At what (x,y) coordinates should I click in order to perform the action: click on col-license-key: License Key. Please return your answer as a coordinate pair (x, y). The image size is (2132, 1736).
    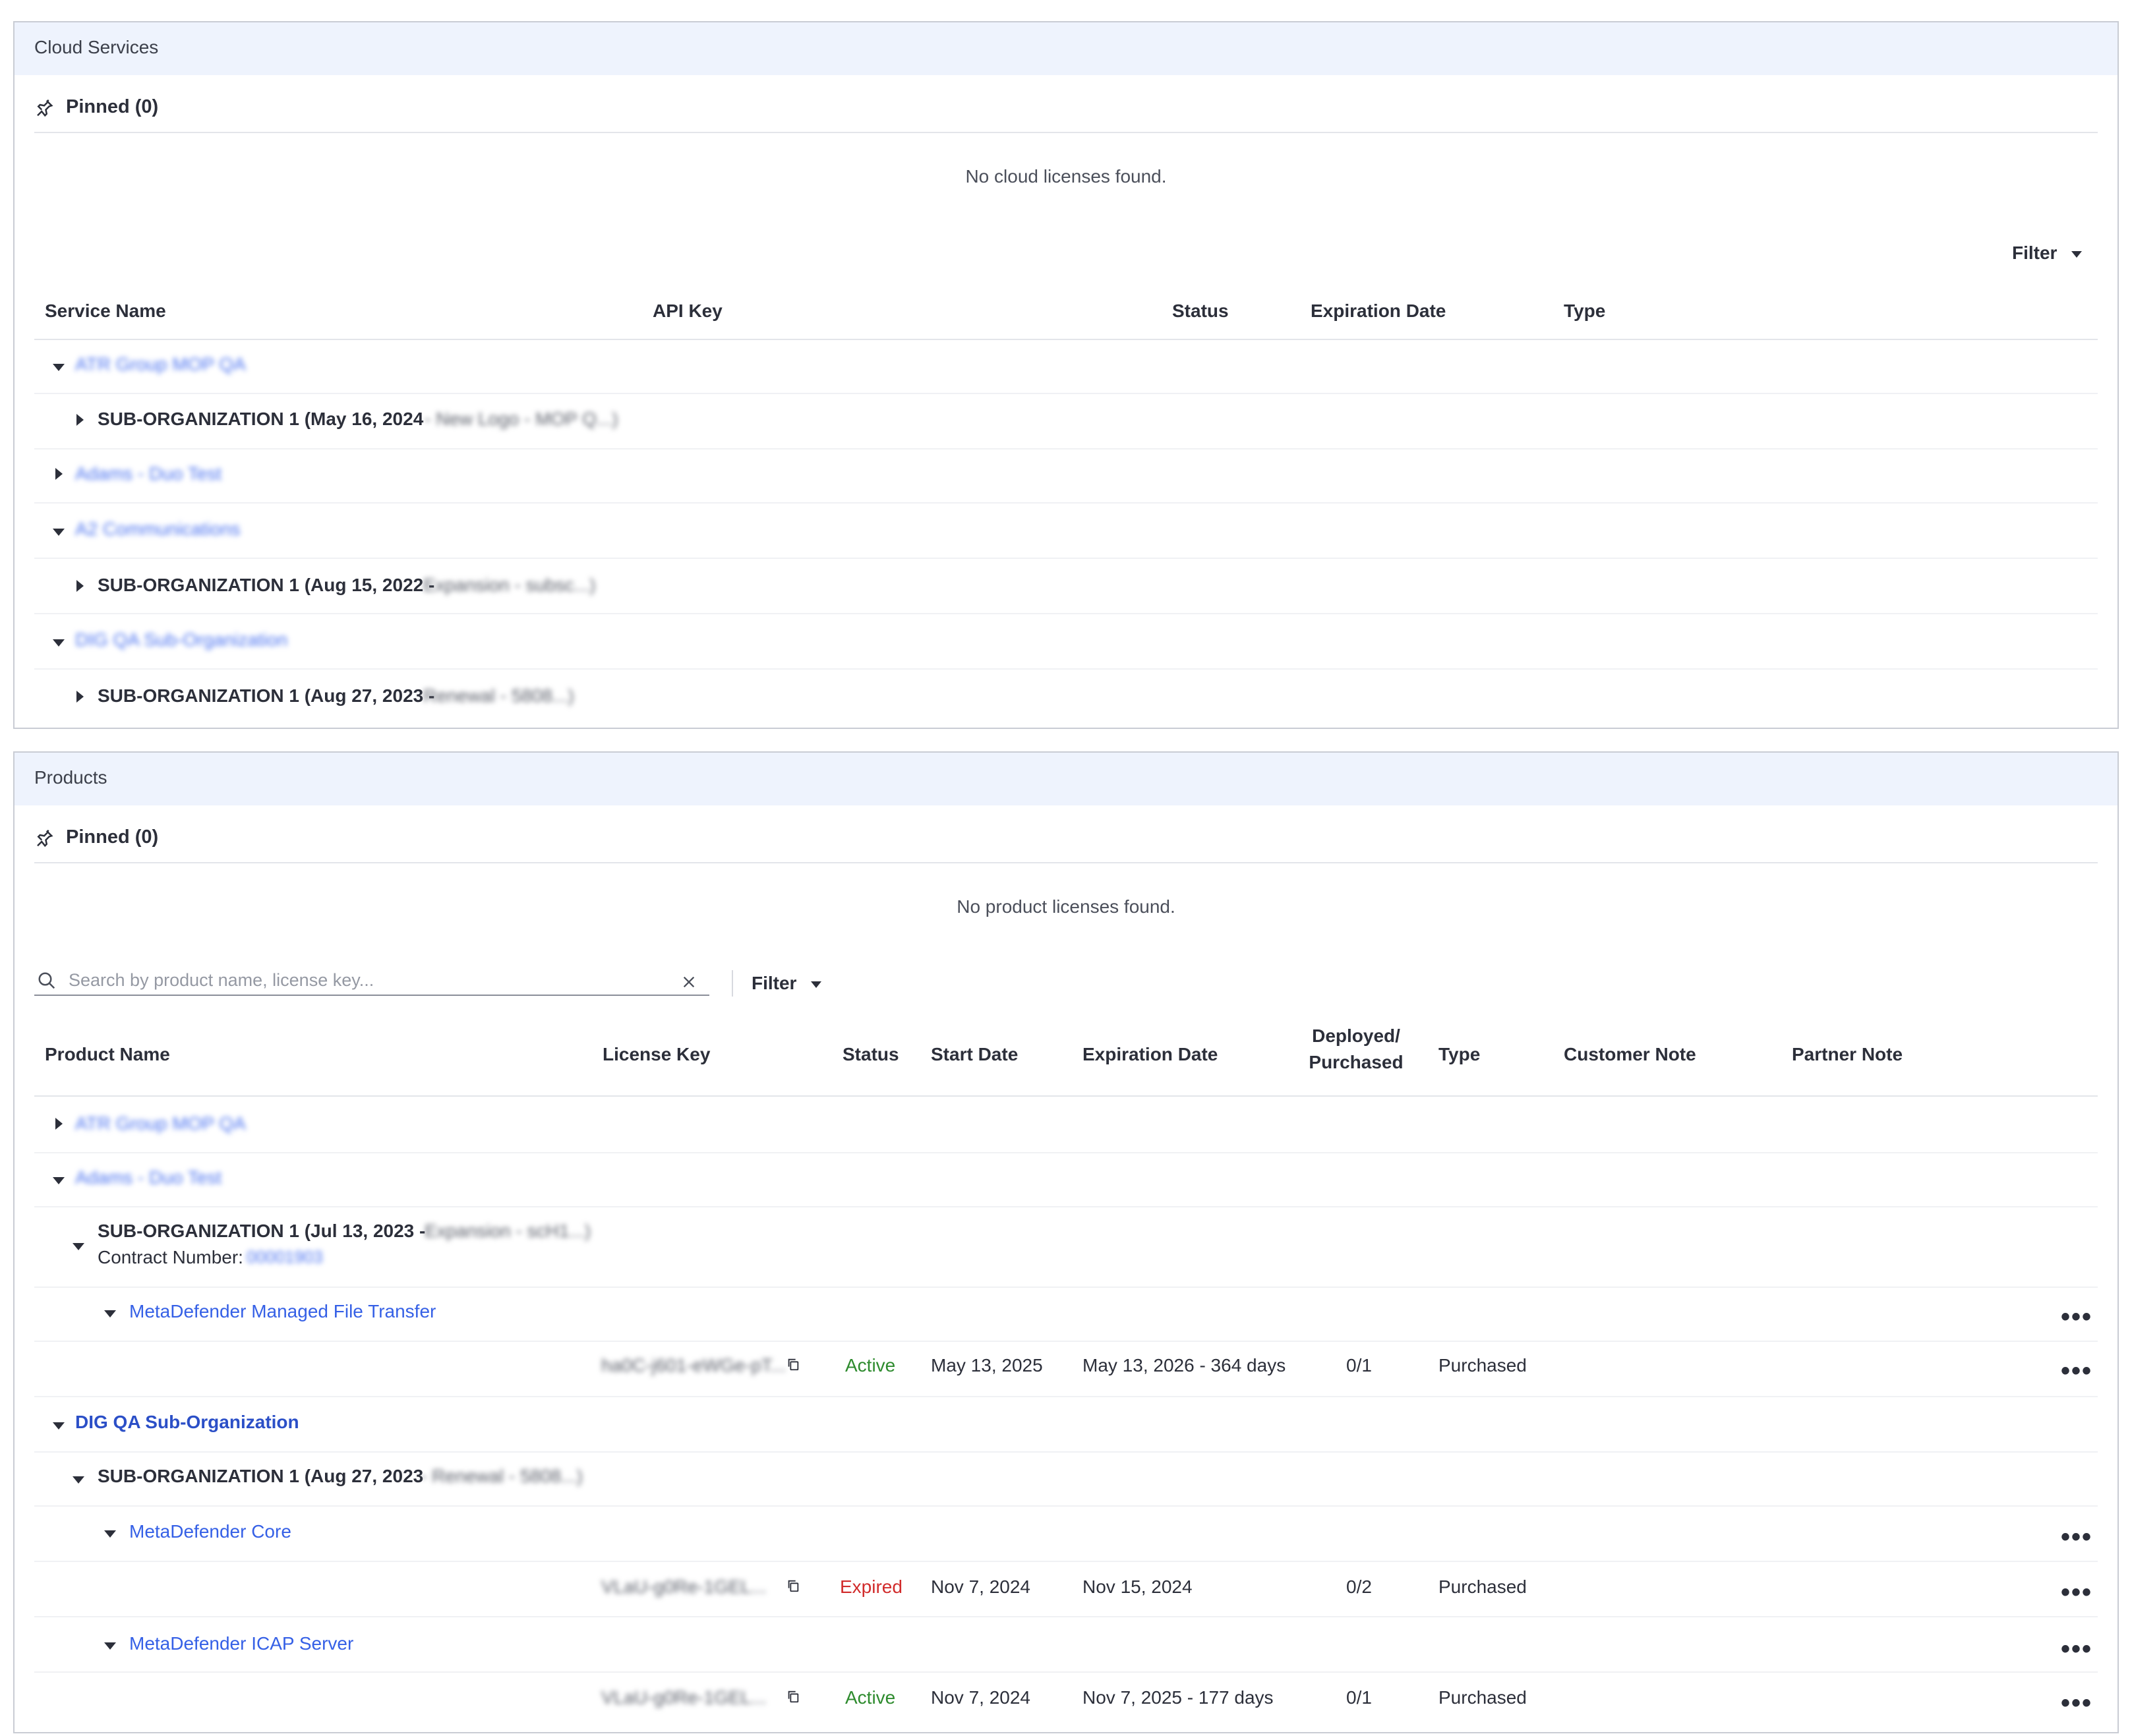
    Looking at the image, I should click on (656, 1054).